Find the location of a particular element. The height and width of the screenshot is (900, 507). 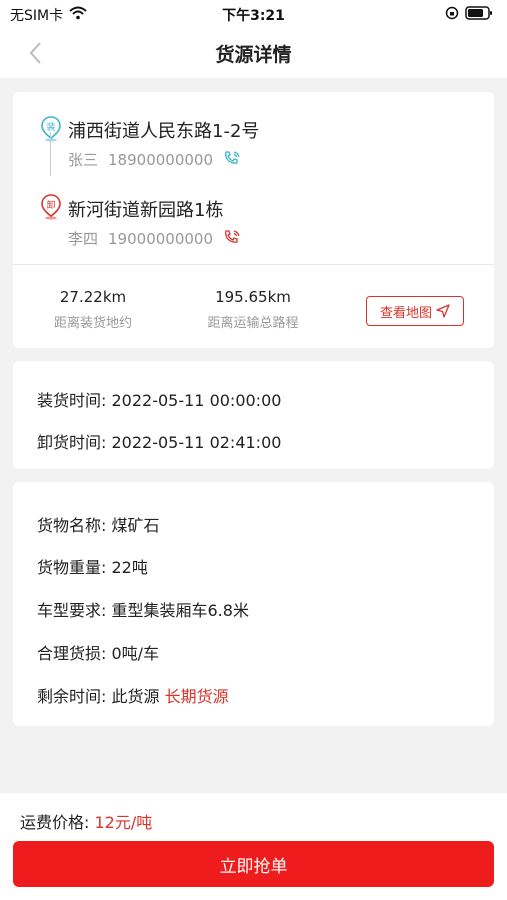

freight-price-label: 运费价格: is located at coordinates (55, 822).